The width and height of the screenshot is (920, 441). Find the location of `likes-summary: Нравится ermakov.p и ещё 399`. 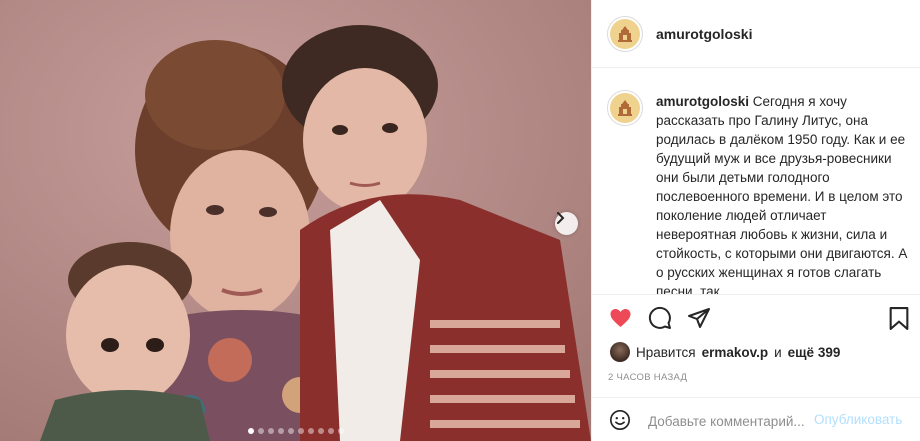

likes-summary: Нравится ermakov.p и ещё 399 is located at coordinates (725, 352).